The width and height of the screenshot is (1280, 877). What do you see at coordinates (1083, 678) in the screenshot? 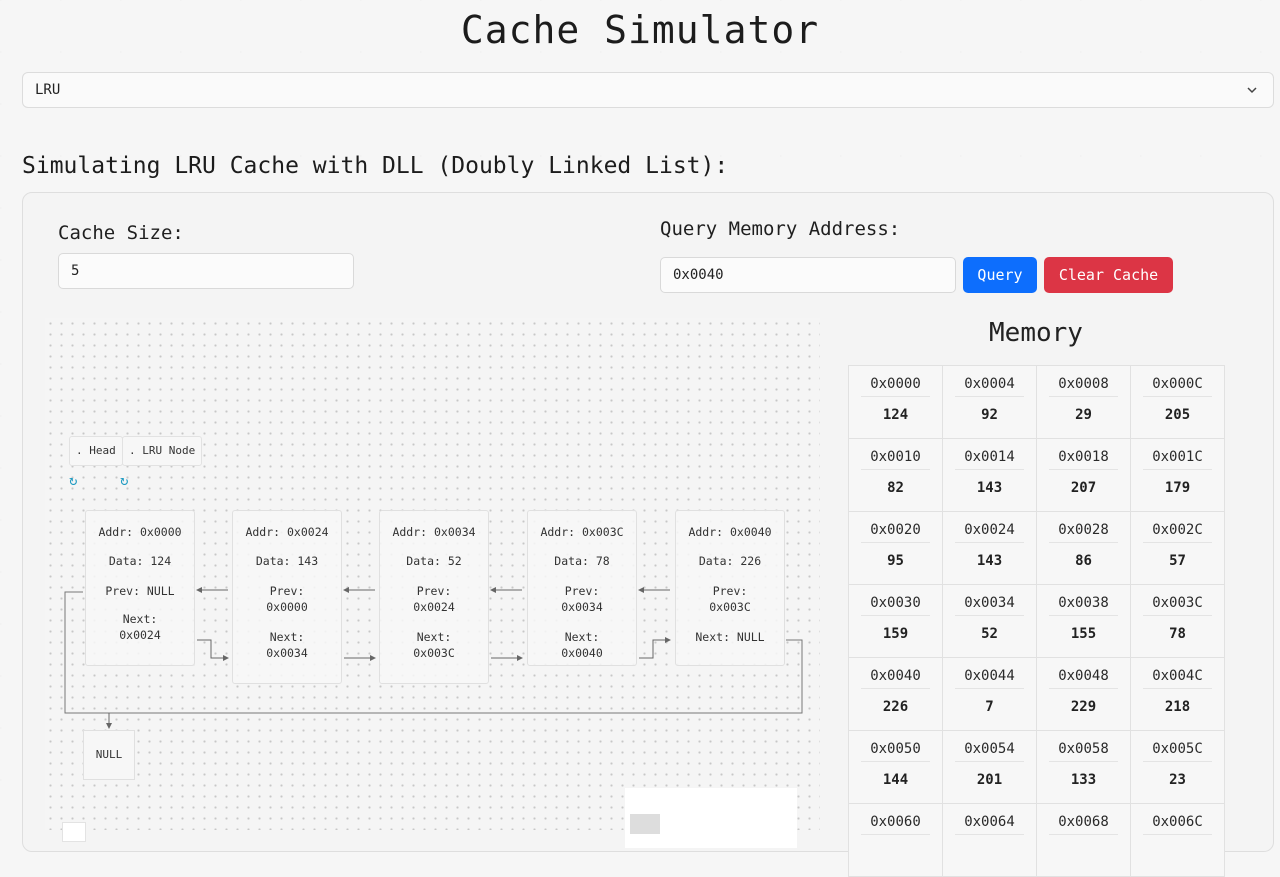
I see `memory-address: 0x0048` at bounding box center [1083, 678].